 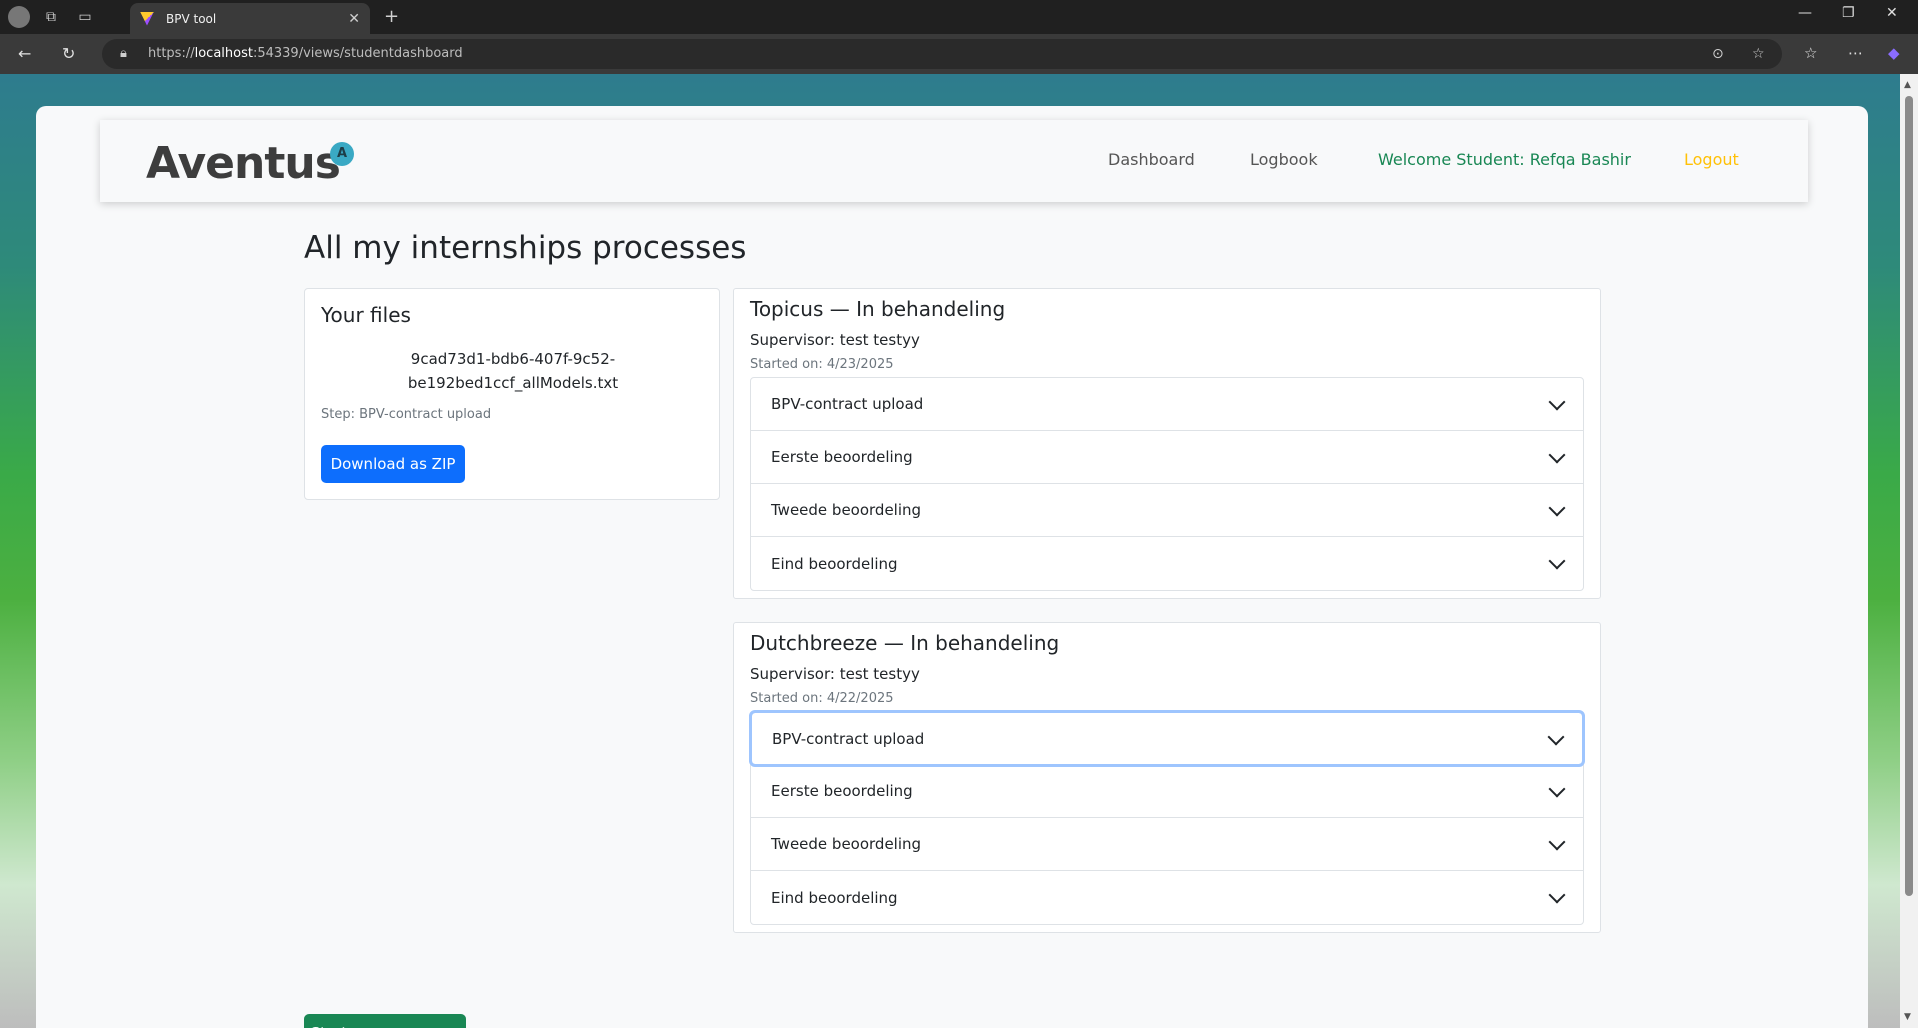 I want to click on nav-dashboard-link: Dashboard, so click(x=1151, y=159).